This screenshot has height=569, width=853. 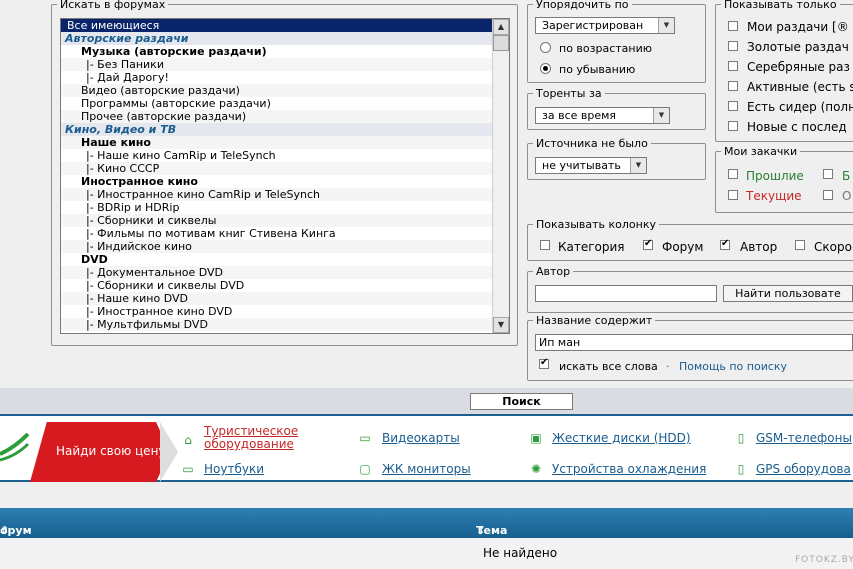 What do you see at coordinates (828, 174) in the screenshot?
I see `b-checkbox` at bounding box center [828, 174].